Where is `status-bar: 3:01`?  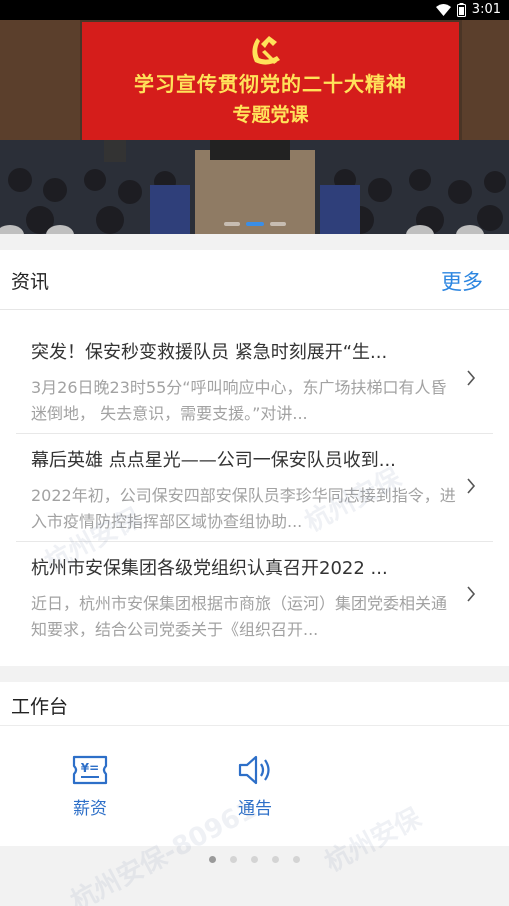 status-bar: 3:01 is located at coordinates (254, 10).